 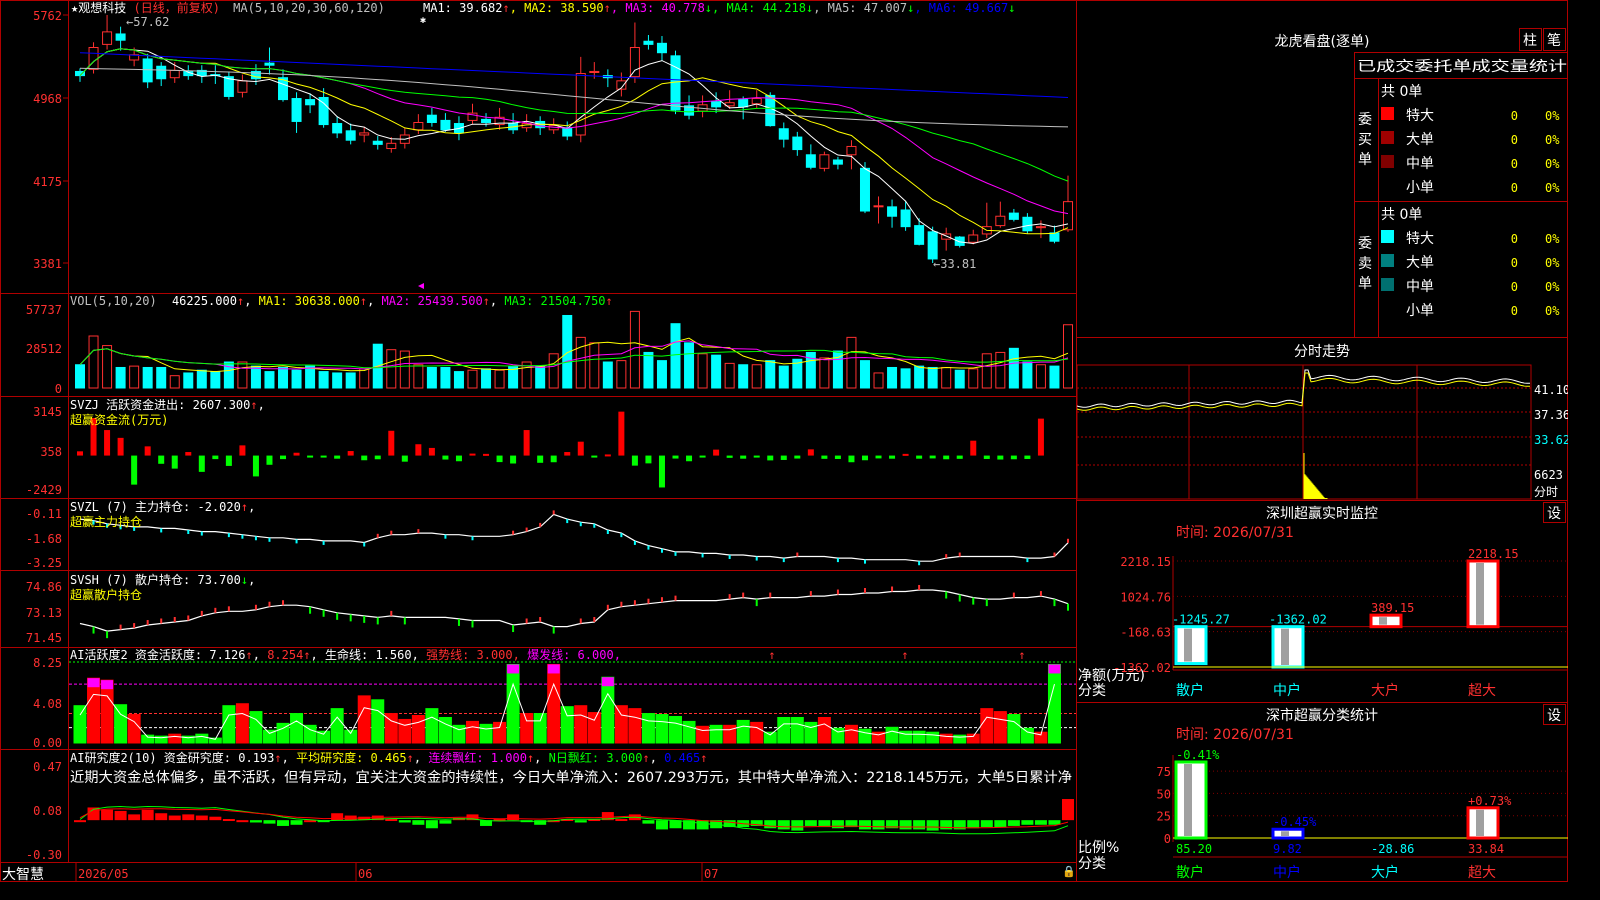 What do you see at coordinates (1322, 715) in the screenshot?
I see `sz-class-title: 深市超赢分类统计` at bounding box center [1322, 715].